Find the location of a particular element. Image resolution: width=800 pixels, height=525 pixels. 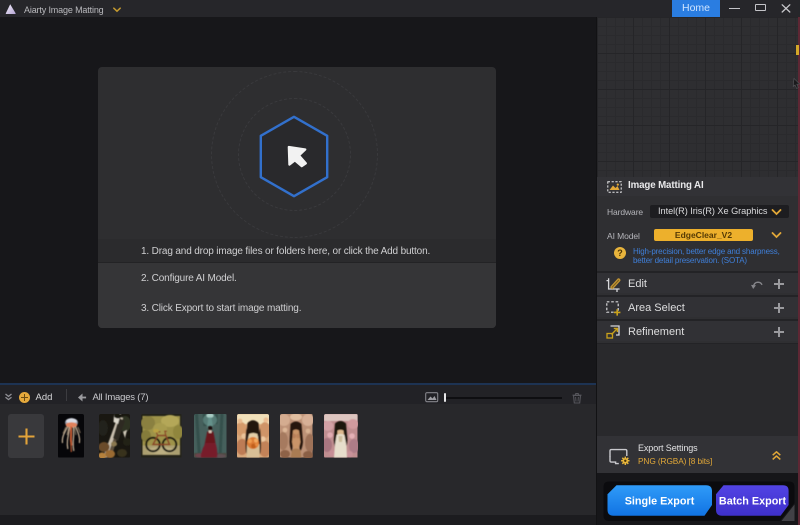

svg-text: Single Export is located at coordinates (660, 501).